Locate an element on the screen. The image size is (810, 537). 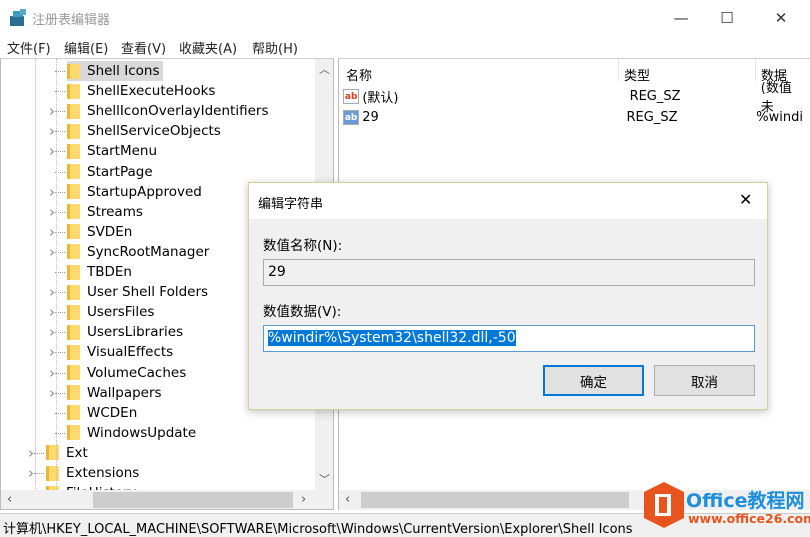
tree-horizontal-scrollbar: ‹ › is located at coordinates (167, 499).